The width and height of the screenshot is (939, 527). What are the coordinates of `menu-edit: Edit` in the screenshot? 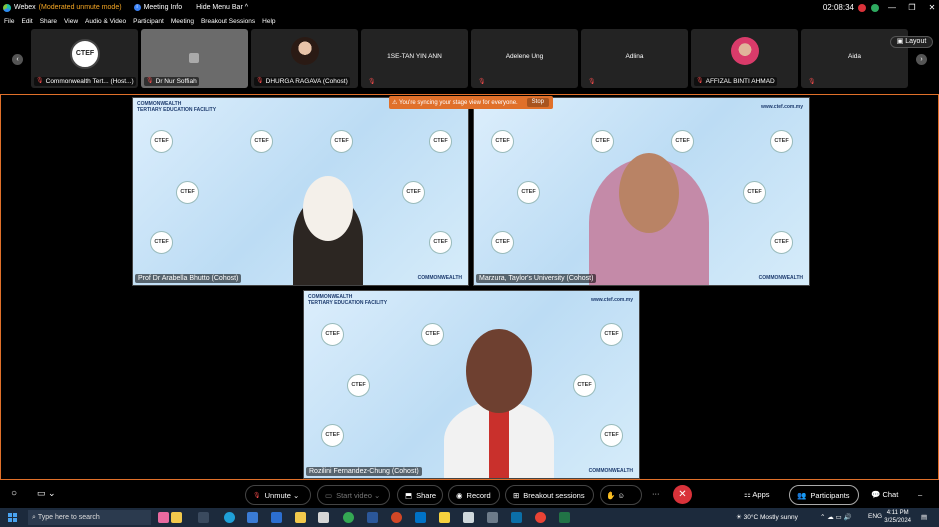 It's located at (26, 21).